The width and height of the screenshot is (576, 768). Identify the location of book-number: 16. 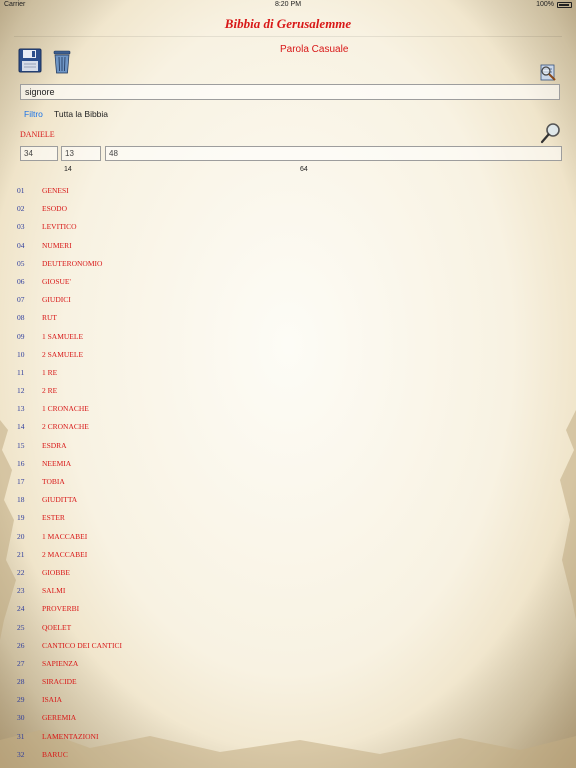
(21, 463).